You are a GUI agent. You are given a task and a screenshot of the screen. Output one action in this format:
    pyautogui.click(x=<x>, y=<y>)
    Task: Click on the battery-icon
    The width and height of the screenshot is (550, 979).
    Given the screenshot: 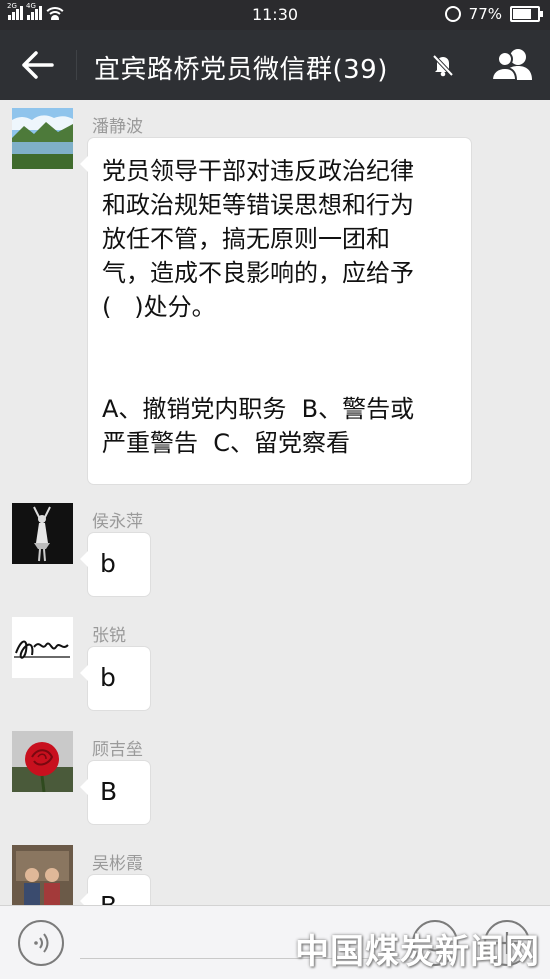 What is the action you would take?
    pyautogui.click(x=526, y=14)
    